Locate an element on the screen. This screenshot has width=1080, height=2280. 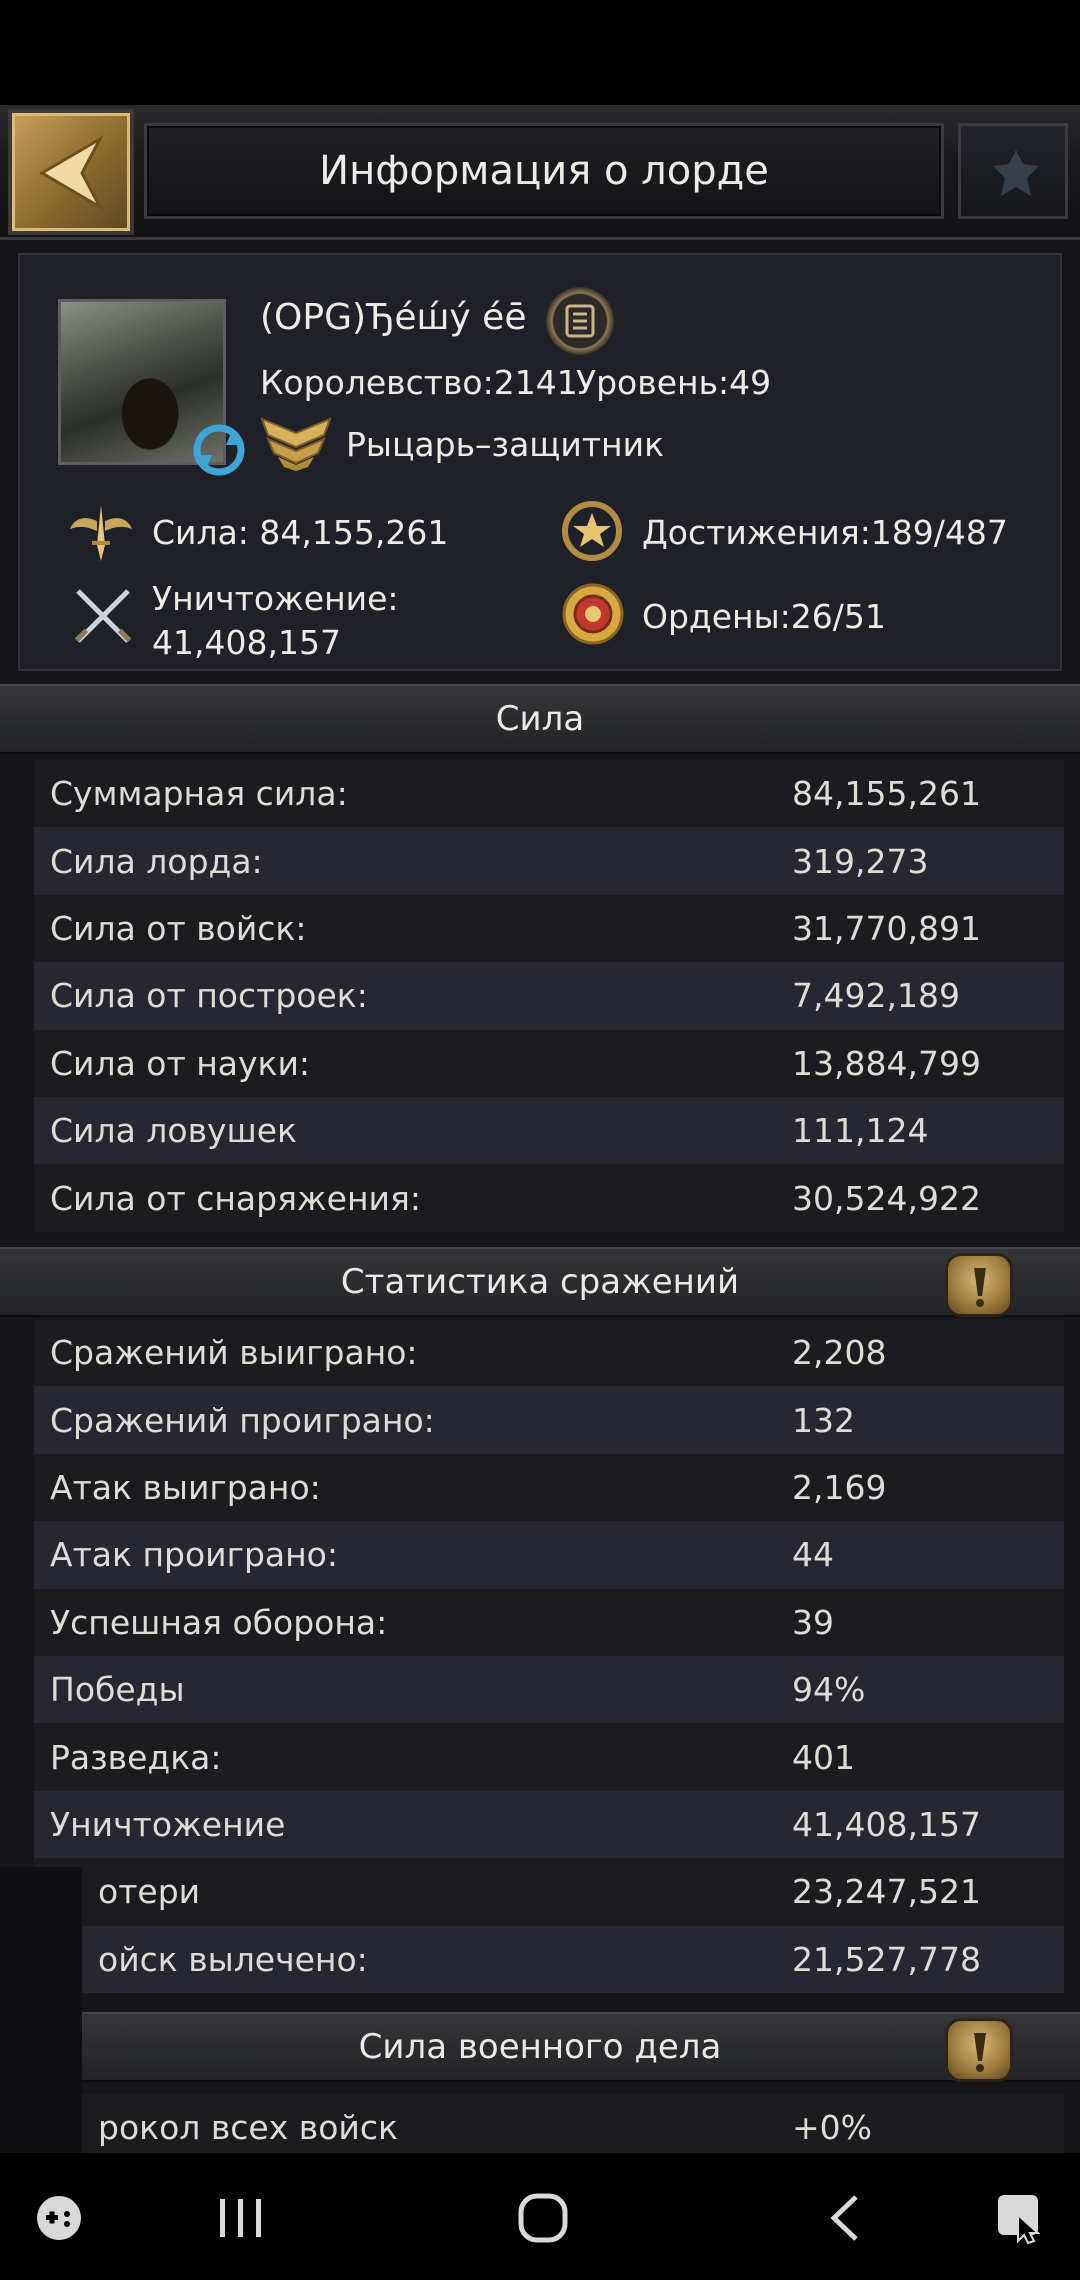
table-row: Сила от снаряжения: 30,524,922 is located at coordinates (549, 1198).